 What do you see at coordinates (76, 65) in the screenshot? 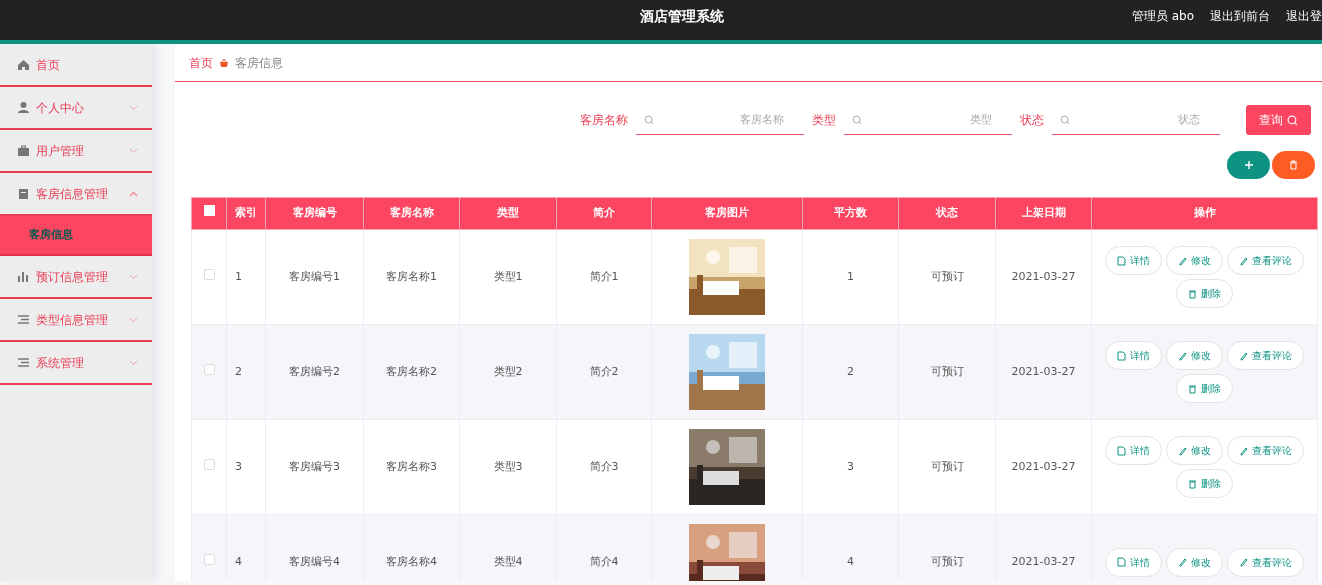
I see `sidebar-item: 首页` at bounding box center [76, 65].